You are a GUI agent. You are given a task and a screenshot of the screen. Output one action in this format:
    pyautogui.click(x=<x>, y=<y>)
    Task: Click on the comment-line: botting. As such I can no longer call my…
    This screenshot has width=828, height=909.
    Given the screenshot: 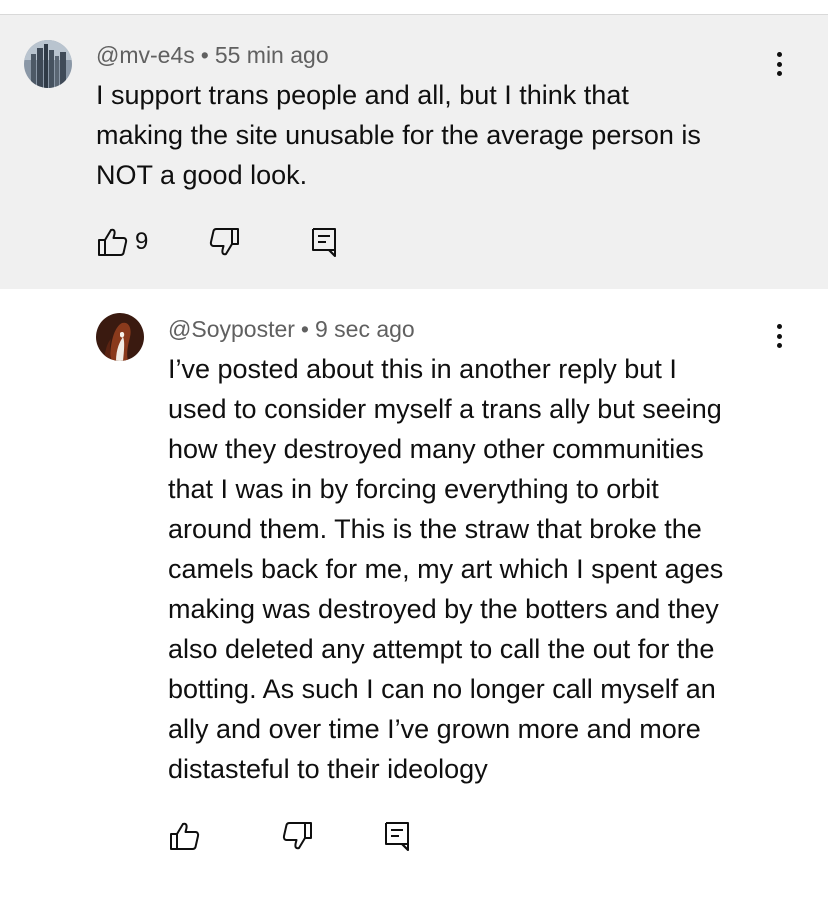 What is the action you would take?
    pyautogui.click(x=442, y=689)
    